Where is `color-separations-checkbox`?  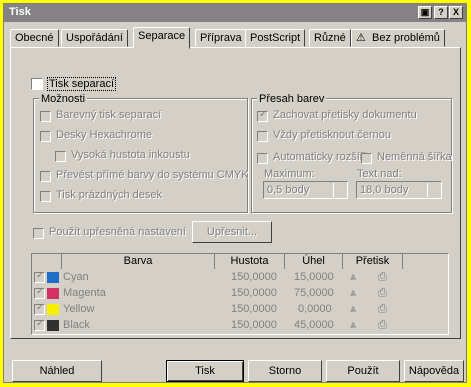
color-separations-checkbox is located at coordinates (45, 116).